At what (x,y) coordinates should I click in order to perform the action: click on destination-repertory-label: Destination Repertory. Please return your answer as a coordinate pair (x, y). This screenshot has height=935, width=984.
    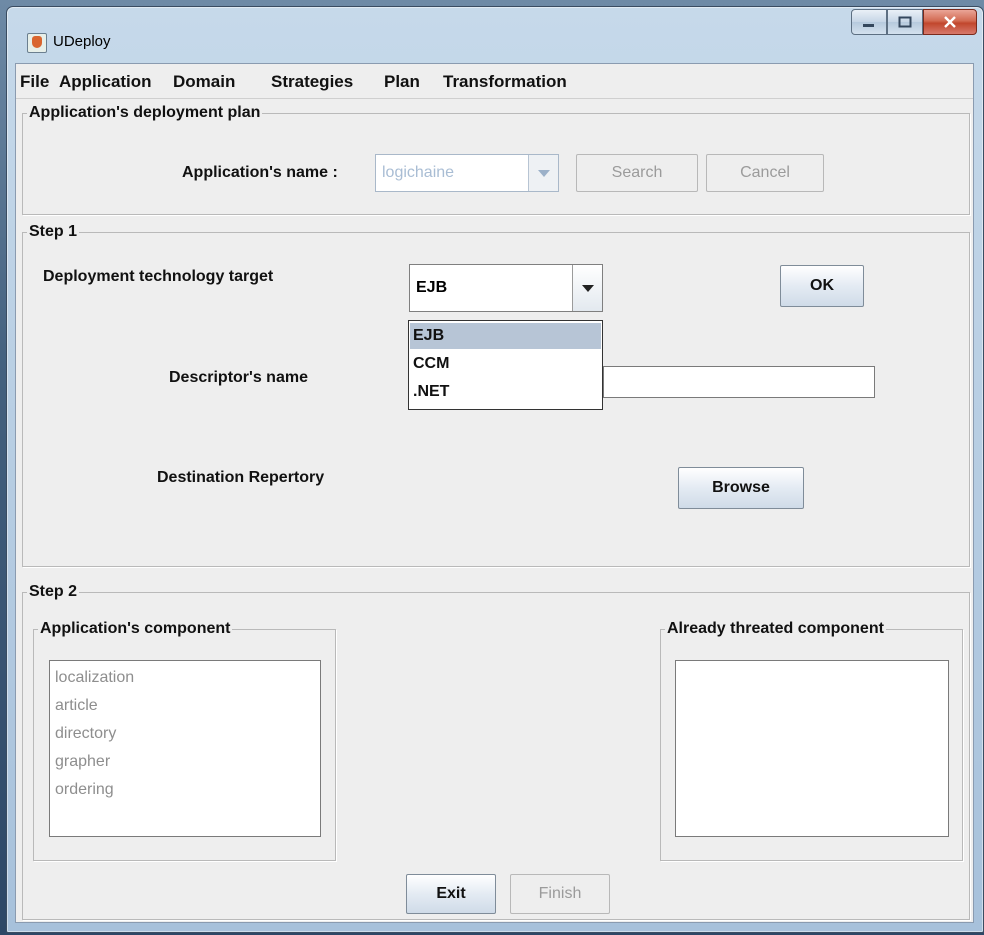
    Looking at the image, I should click on (241, 477).